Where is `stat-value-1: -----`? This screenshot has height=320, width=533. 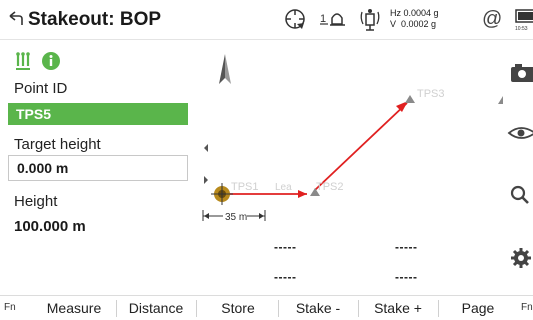 stat-value-1: ----- is located at coordinates (285, 247).